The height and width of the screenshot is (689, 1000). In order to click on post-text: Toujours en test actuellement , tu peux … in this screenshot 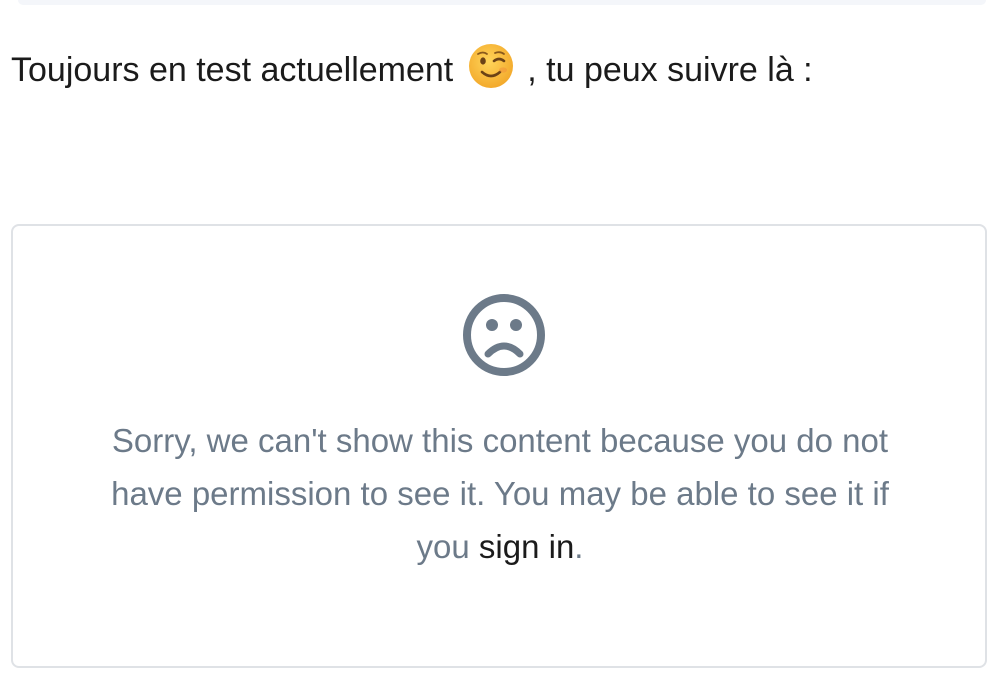, I will do `click(412, 70)`.